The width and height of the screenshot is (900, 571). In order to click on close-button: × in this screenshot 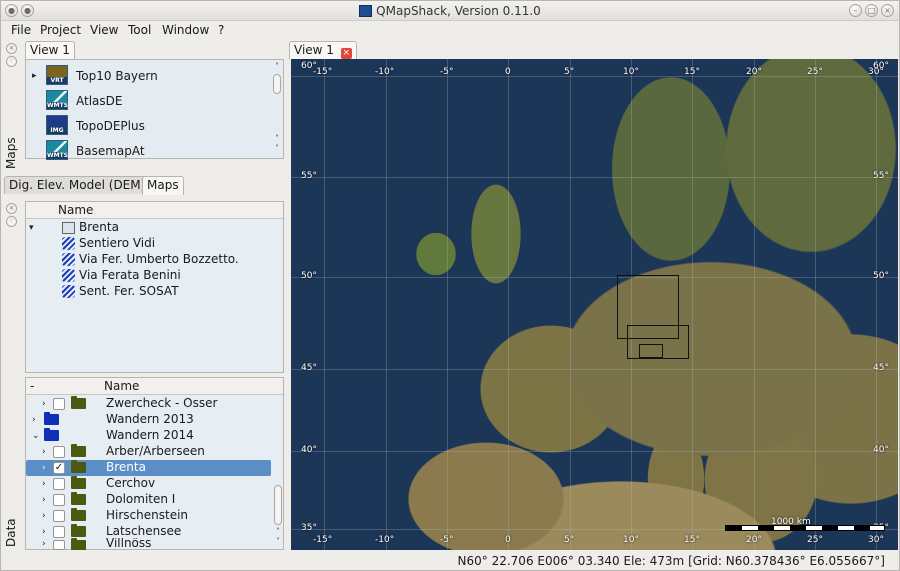, I will do `click(887, 10)`.